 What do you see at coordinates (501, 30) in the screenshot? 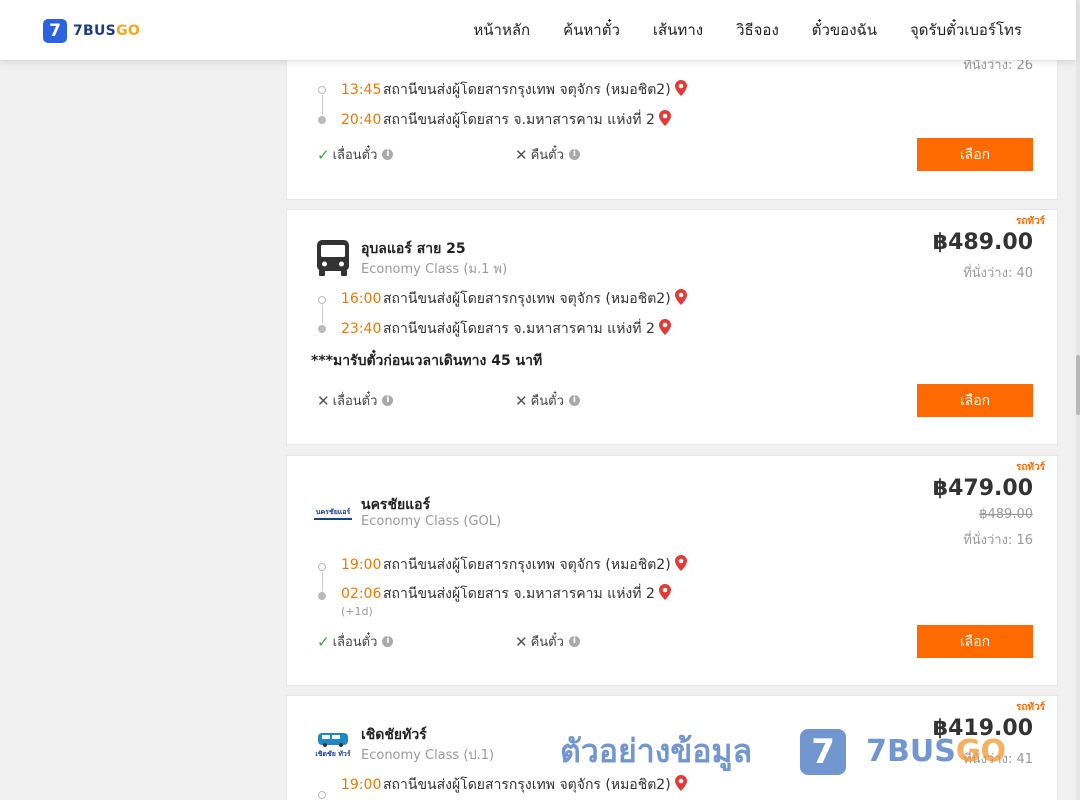
I see `nav-home: หน้าหลัก` at bounding box center [501, 30].